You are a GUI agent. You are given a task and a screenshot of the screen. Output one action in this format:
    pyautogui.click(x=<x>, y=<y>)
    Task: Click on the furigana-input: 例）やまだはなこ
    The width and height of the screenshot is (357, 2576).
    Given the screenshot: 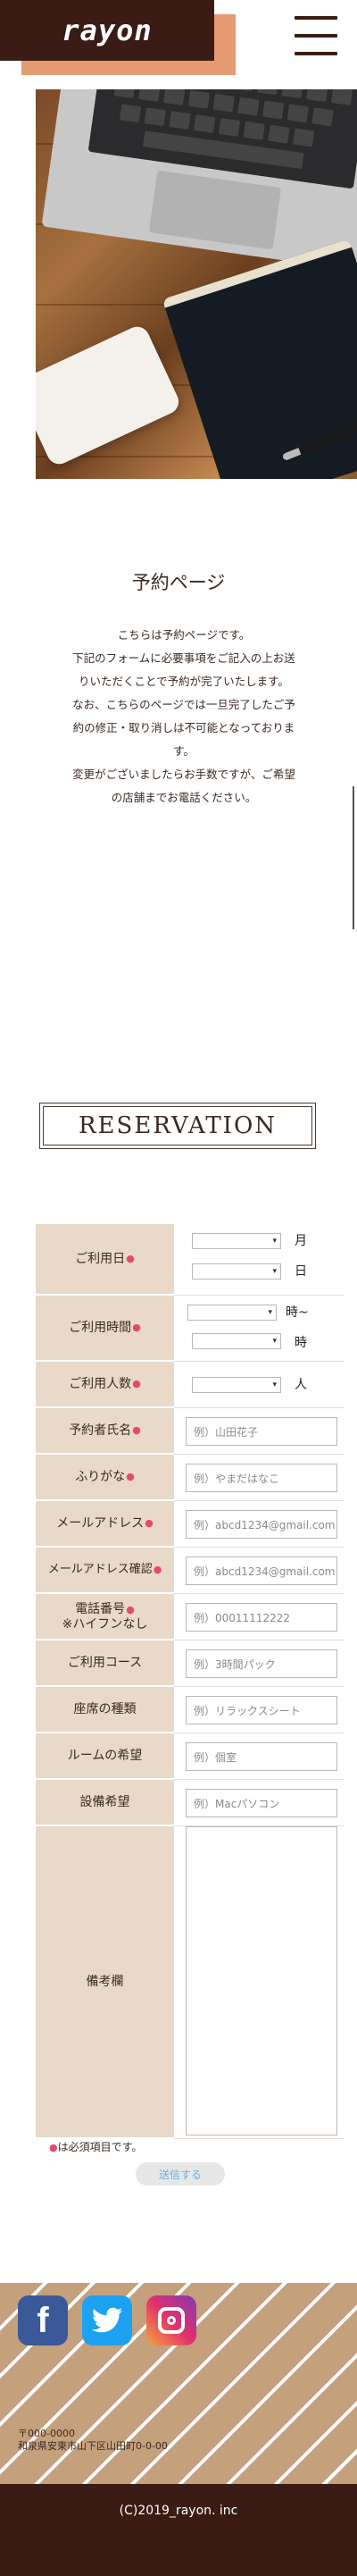 What is the action you would take?
    pyautogui.click(x=261, y=1478)
    